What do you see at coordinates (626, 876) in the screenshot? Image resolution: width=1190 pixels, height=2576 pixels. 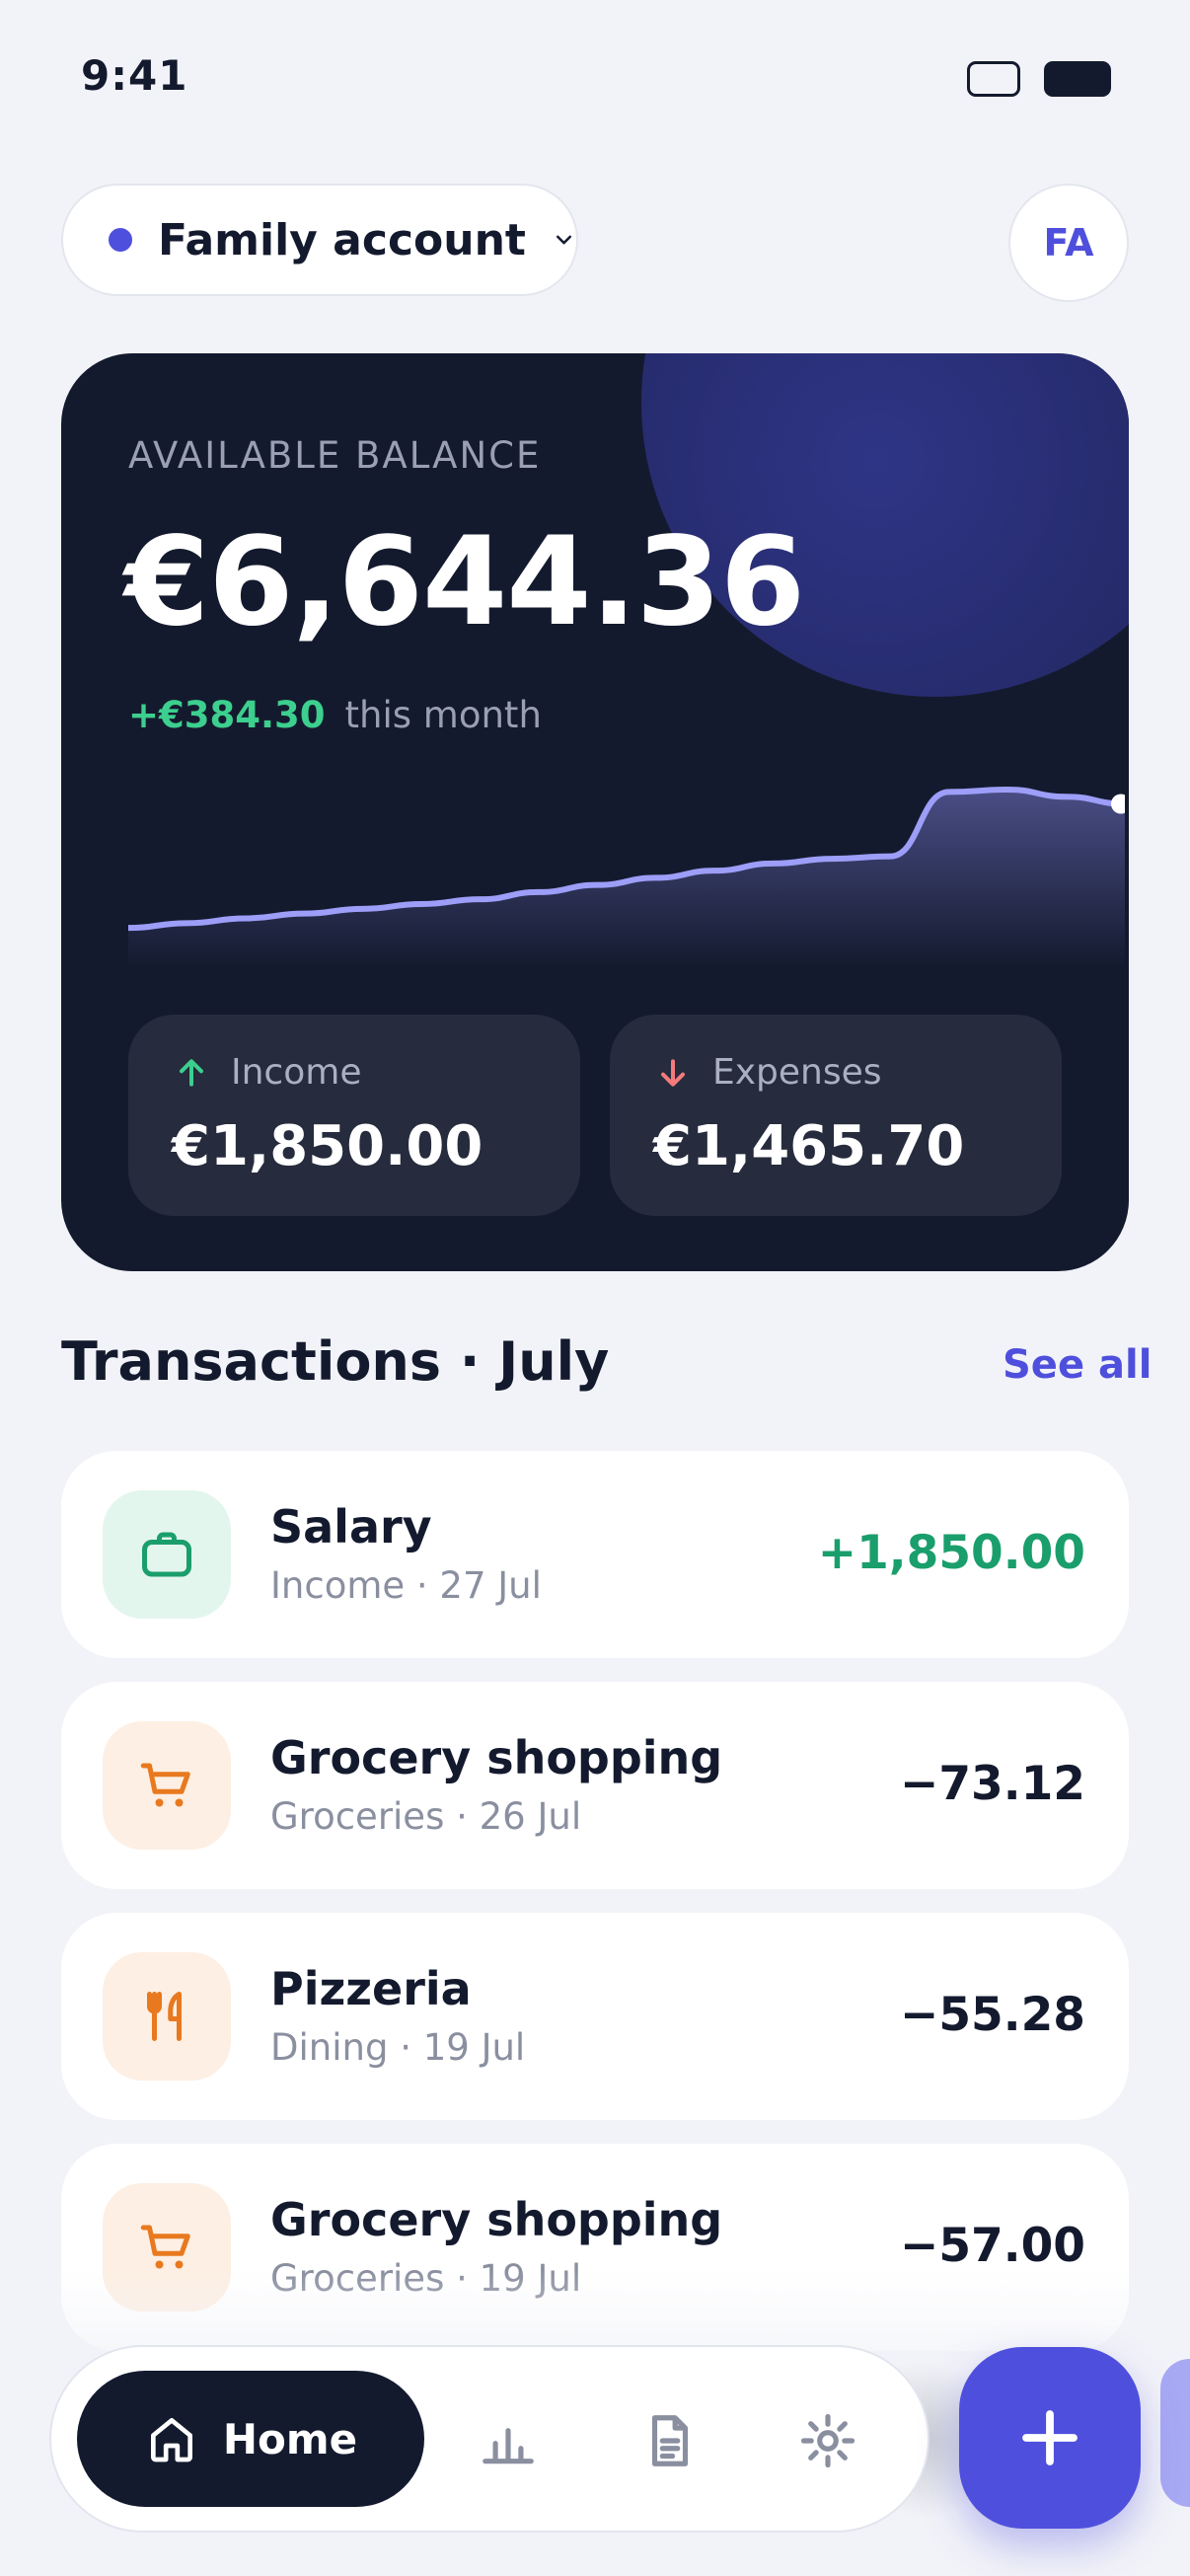 I see `balance-trend-chart` at bounding box center [626, 876].